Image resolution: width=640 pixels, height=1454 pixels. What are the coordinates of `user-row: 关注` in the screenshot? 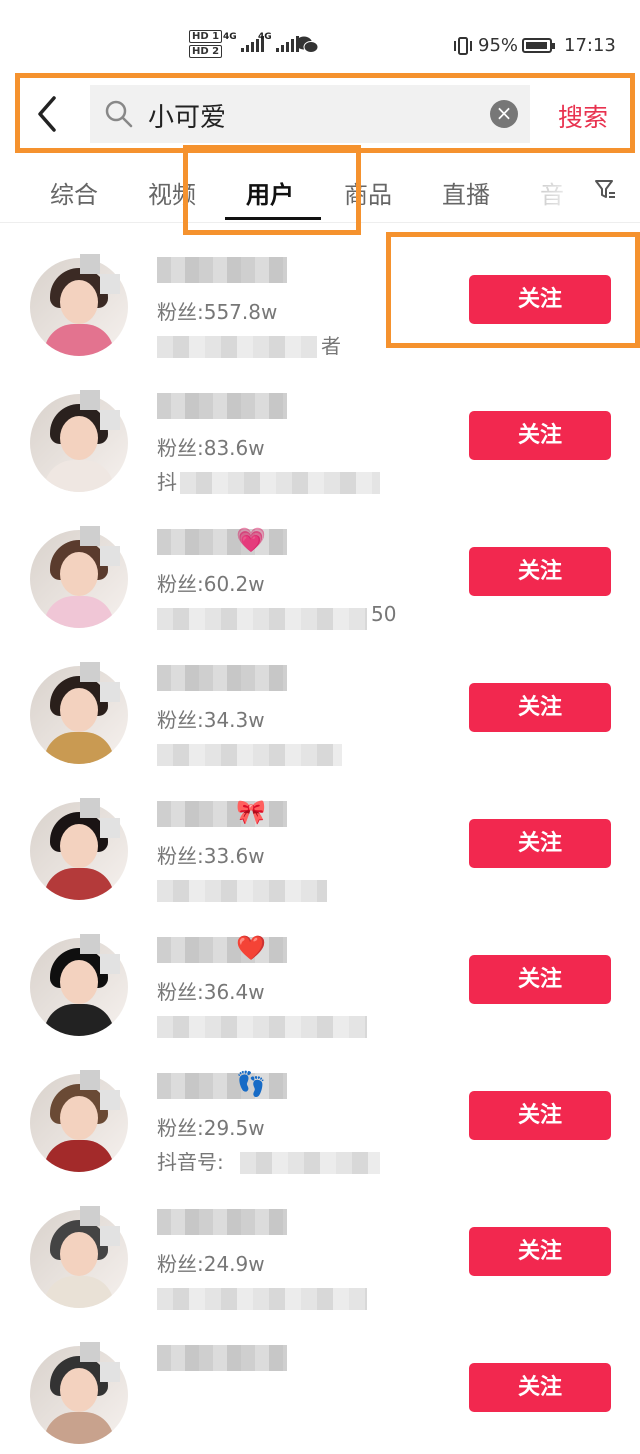 It's located at (320, 1386).